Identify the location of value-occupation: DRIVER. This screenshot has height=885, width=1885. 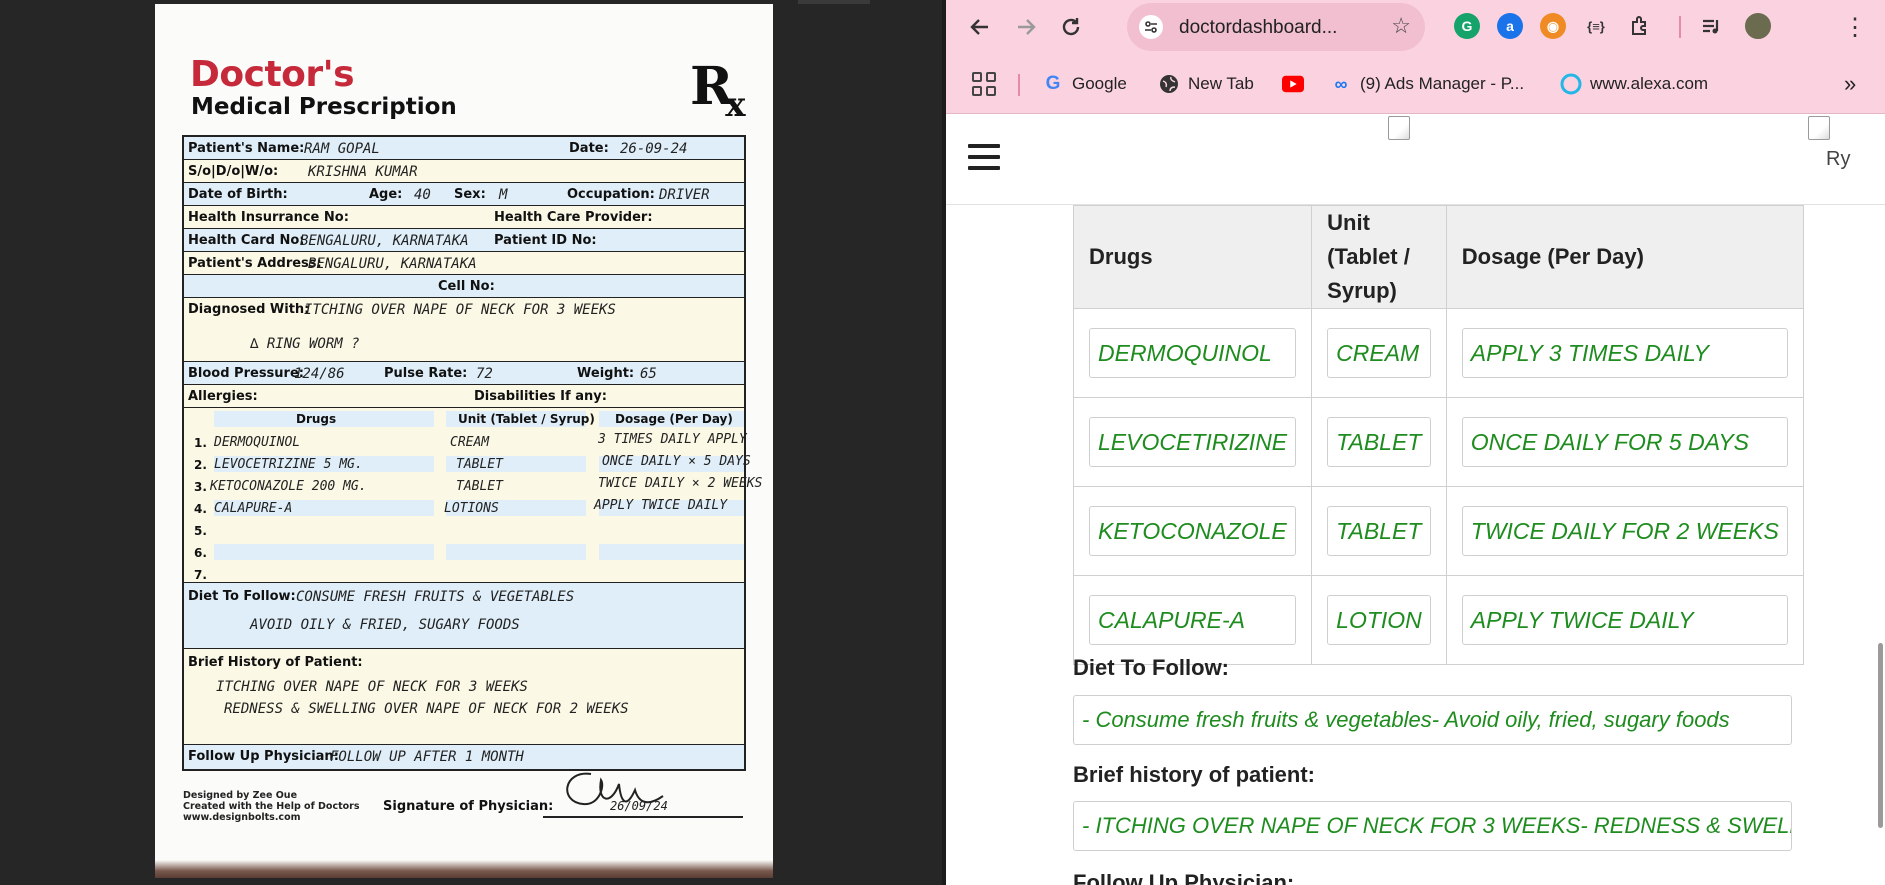
(684, 195).